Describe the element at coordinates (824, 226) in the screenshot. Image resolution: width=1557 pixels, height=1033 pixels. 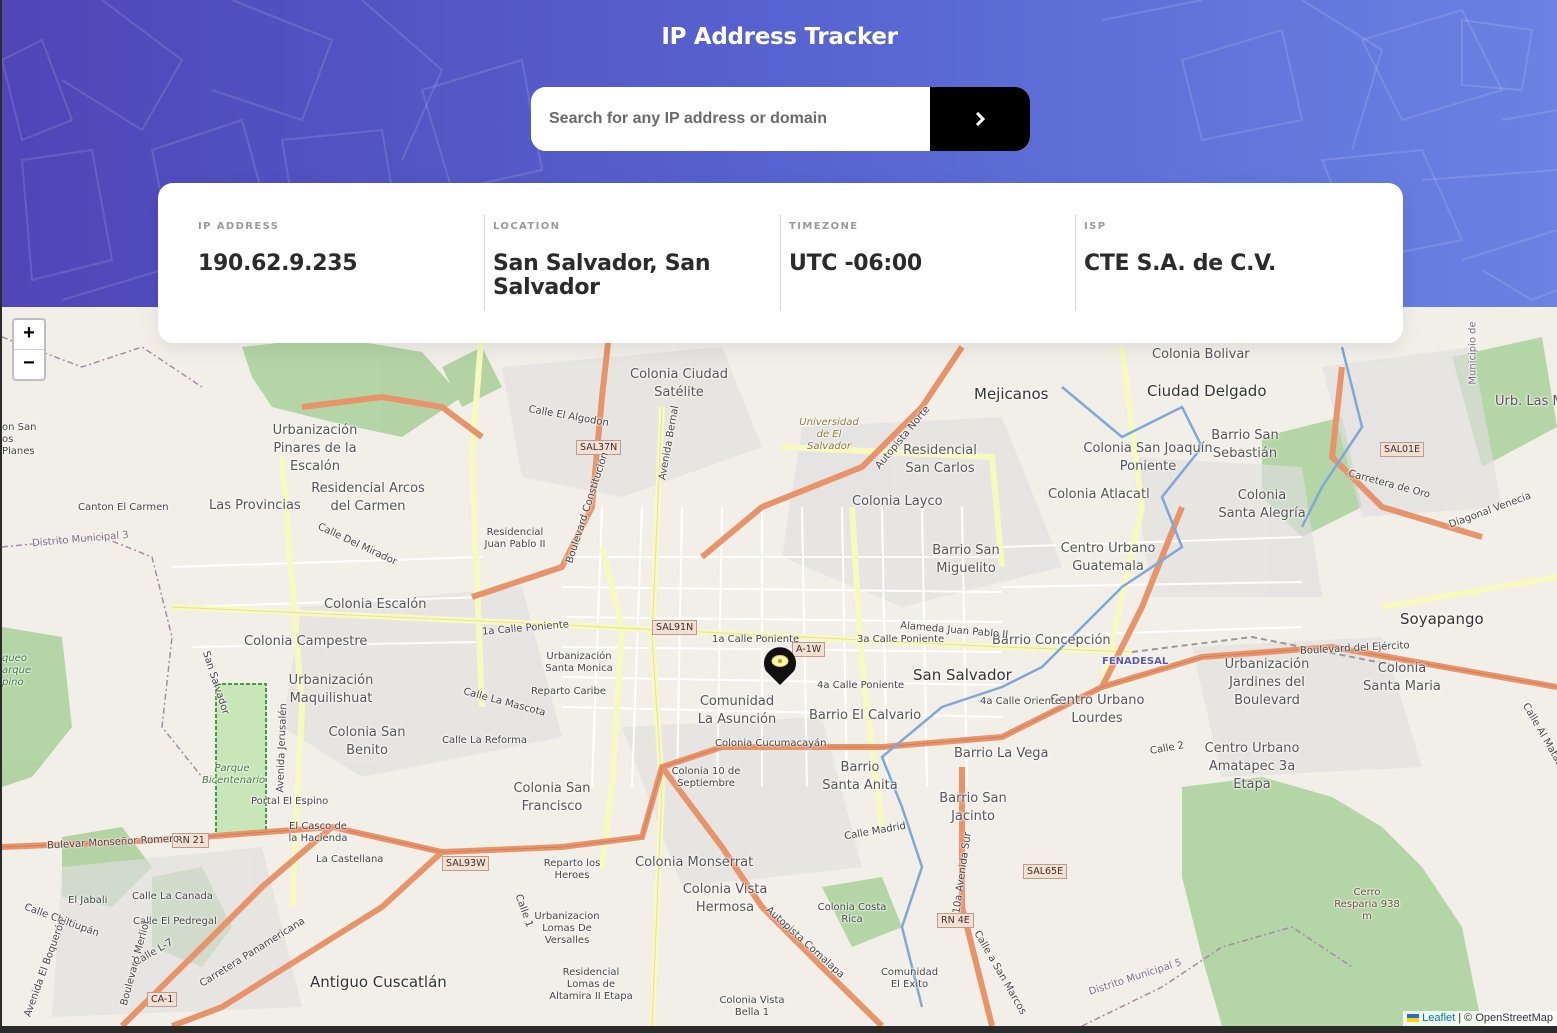
I see `timezone-label: TIMEZONE` at that location.